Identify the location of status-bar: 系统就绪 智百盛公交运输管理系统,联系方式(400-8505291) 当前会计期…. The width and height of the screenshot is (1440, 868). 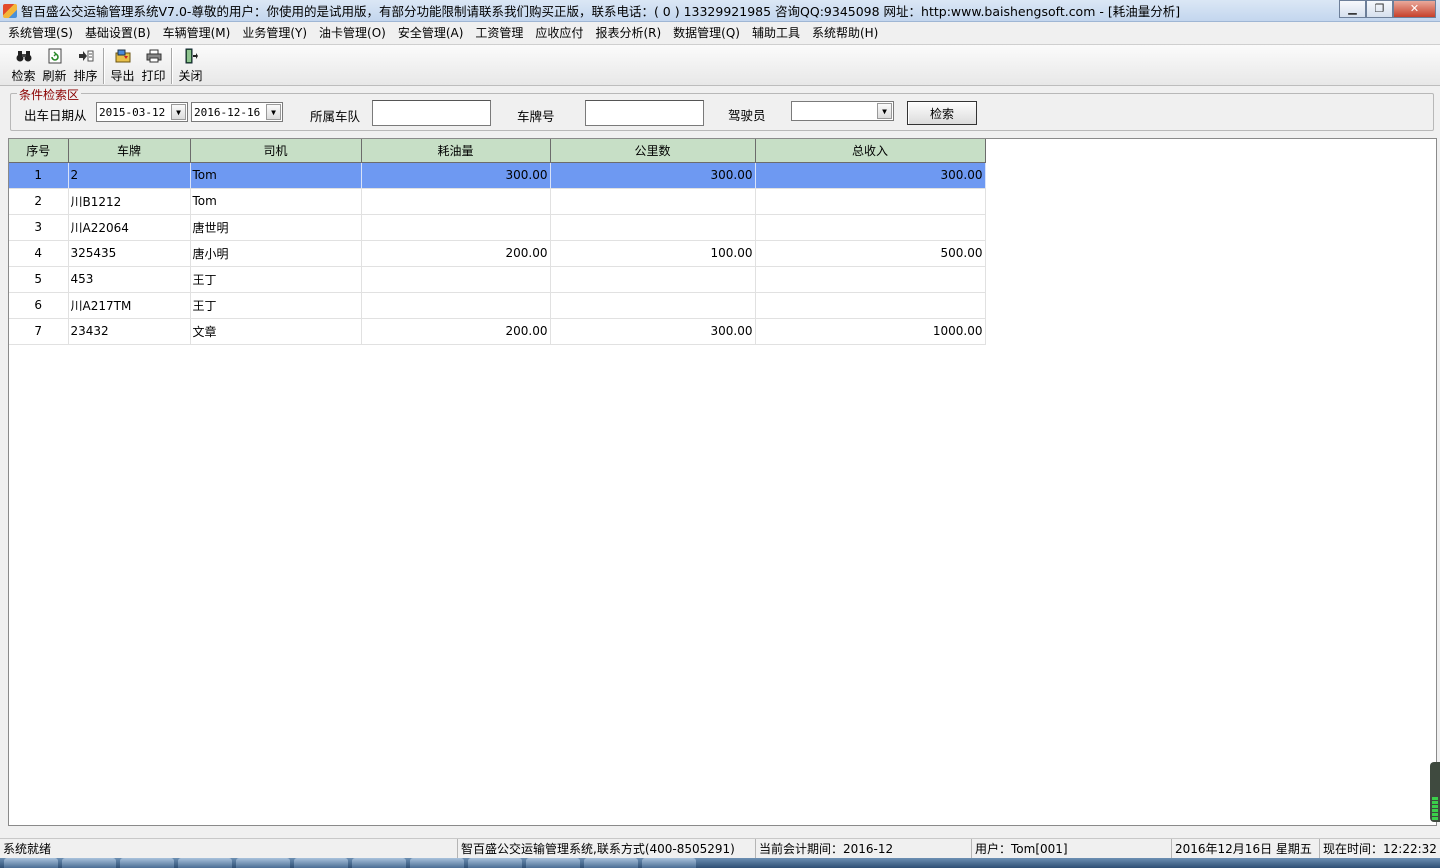
(720, 848).